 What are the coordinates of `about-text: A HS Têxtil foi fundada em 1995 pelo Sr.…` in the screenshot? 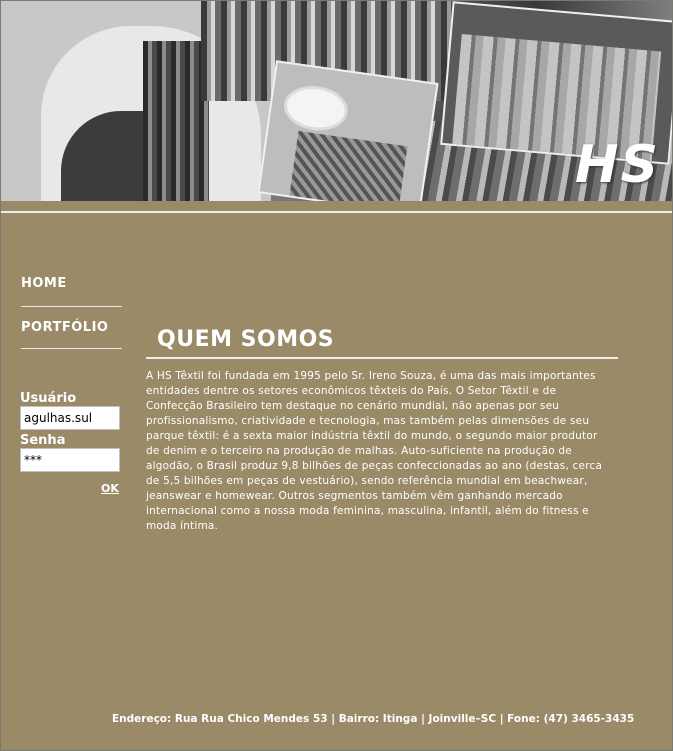 It's located at (374, 451).